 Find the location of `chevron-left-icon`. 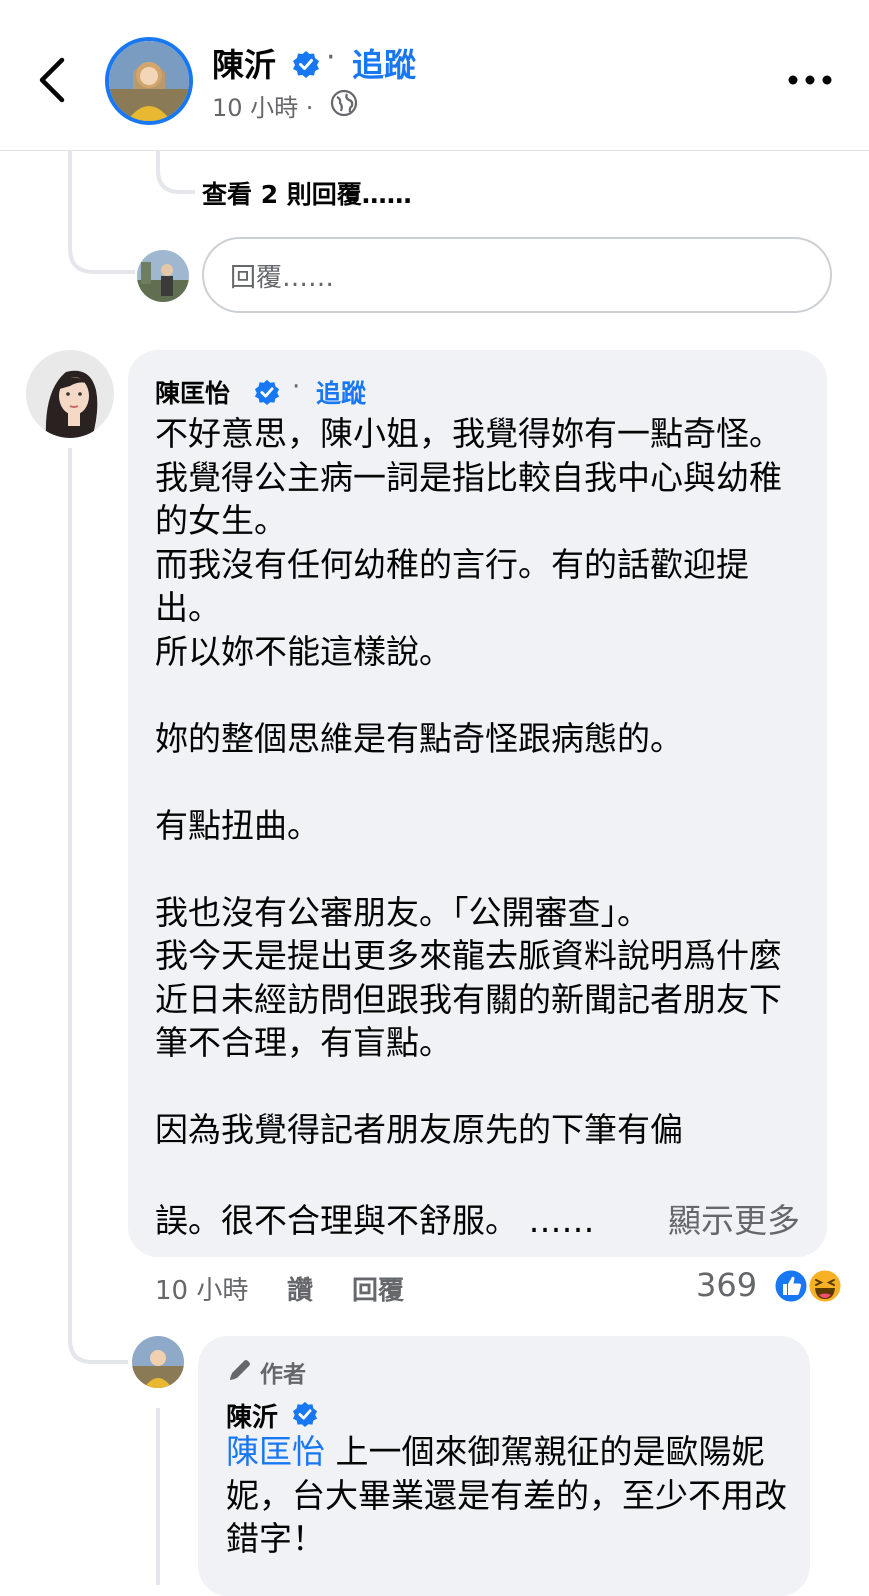

chevron-left-icon is located at coordinates (52, 80).